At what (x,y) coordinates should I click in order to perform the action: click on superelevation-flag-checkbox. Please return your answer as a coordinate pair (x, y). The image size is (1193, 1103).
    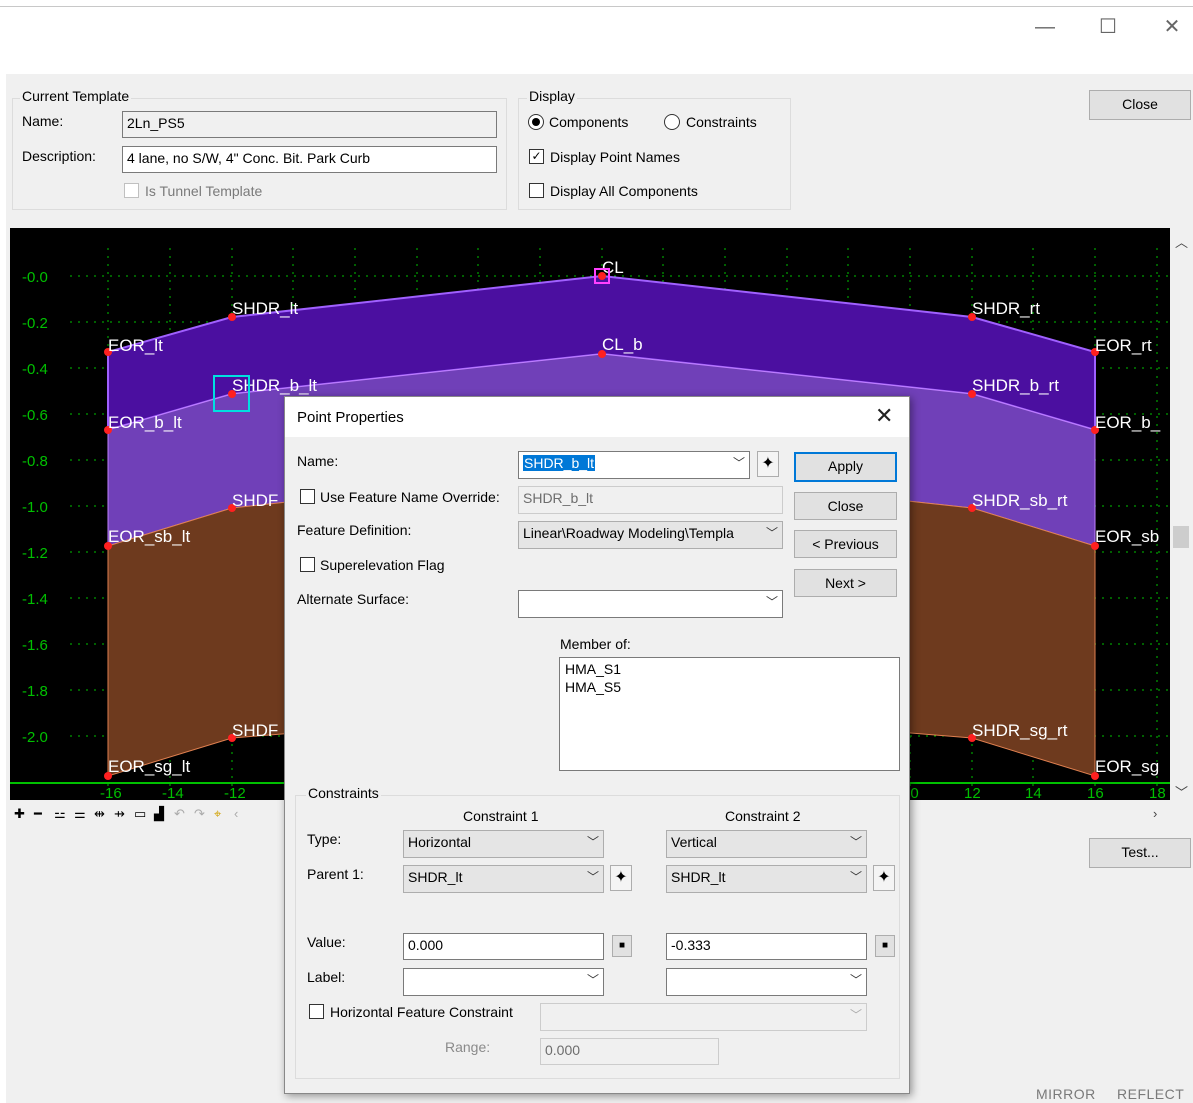
    Looking at the image, I should click on (307, 564).